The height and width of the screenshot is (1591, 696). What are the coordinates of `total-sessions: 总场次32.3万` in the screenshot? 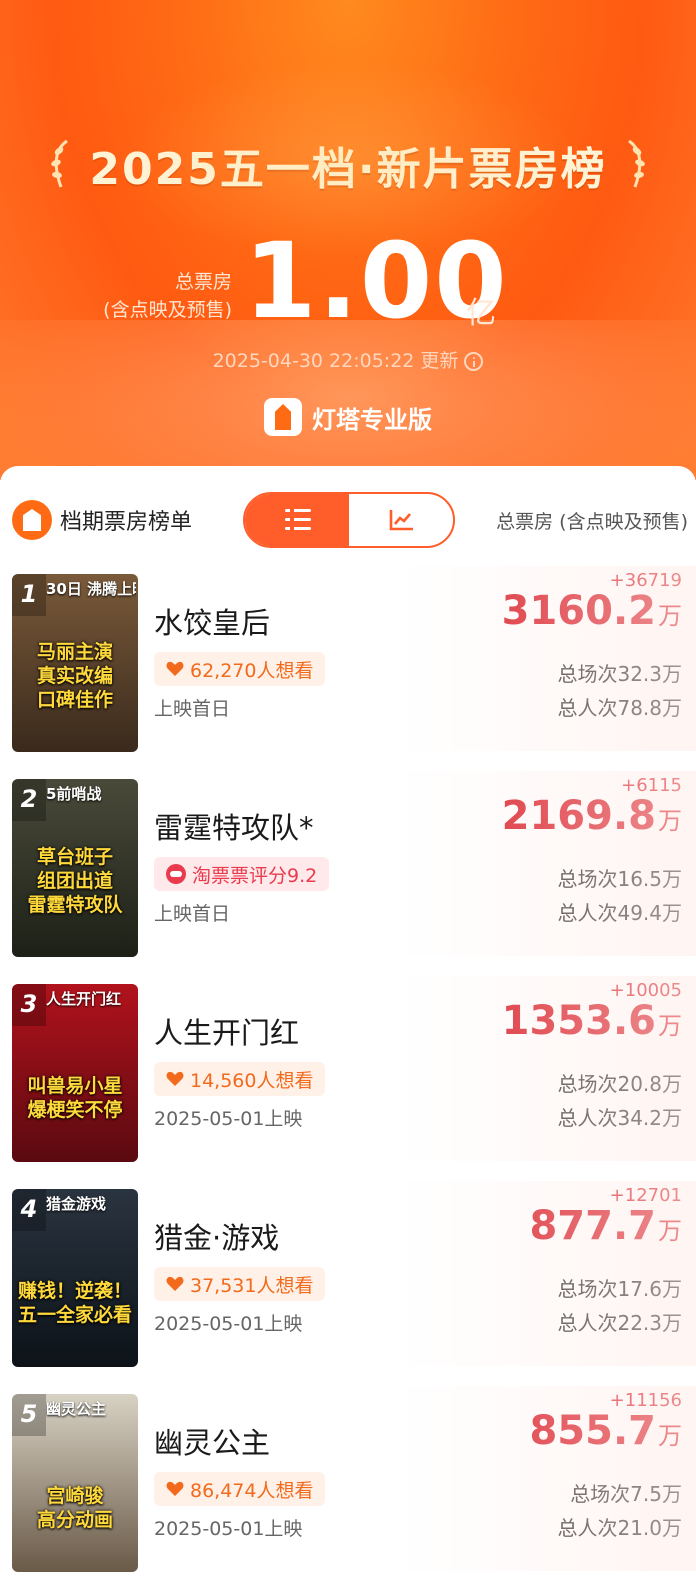 It's located at (619, 674).